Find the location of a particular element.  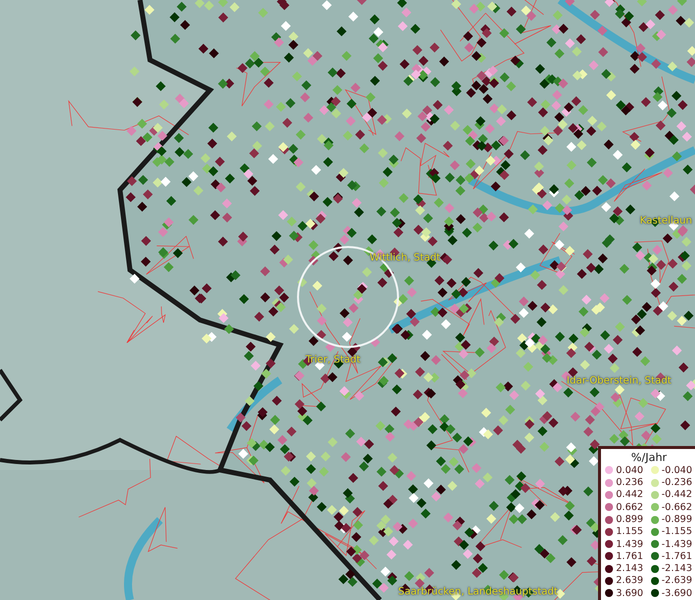

legend-title: %/Jahr is located at coordinates (649, 457).